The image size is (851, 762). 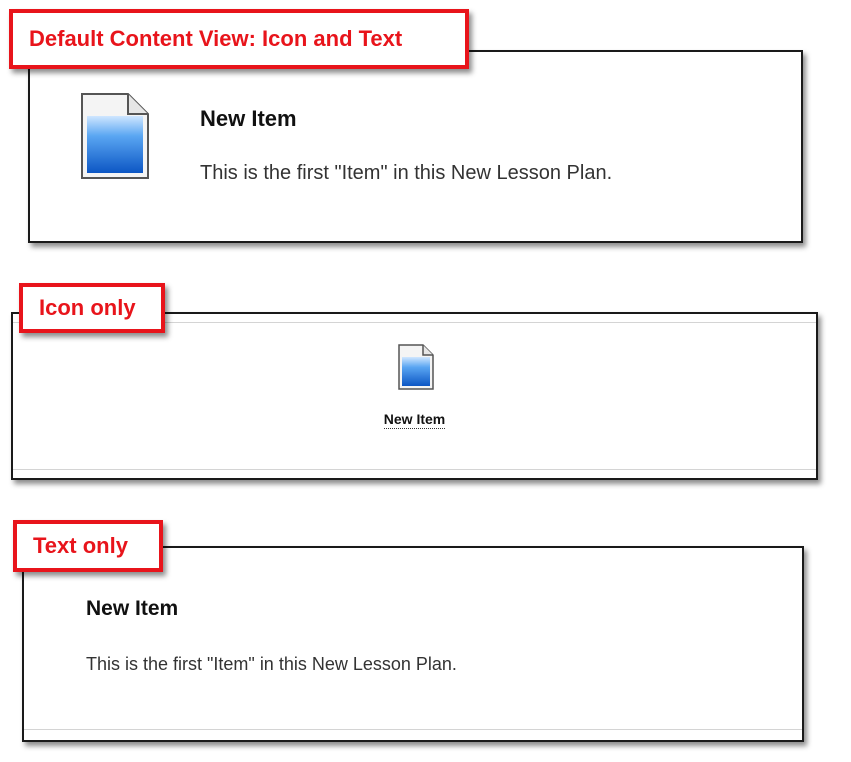 I want to click on item-title-link: New Item, so click(x=414, y=420).